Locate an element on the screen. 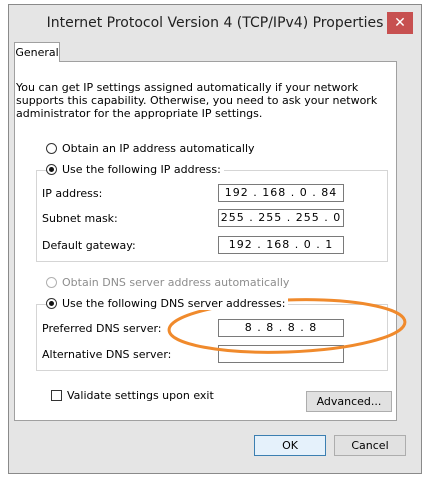  preferred-dns-label: Preferred DNS server: is located at coordinates (102, 328).